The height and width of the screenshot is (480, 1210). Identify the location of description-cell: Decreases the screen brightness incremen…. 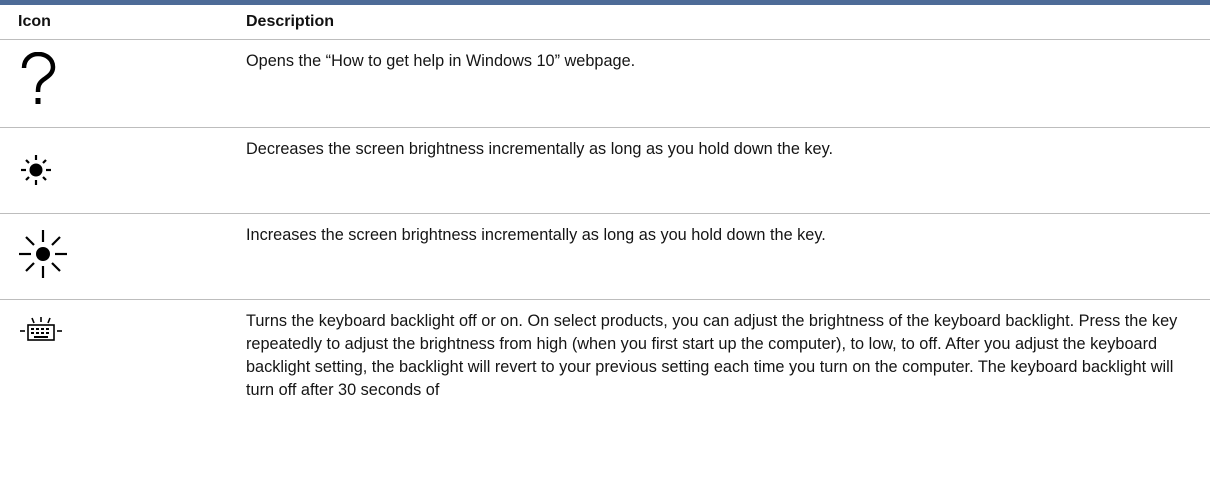
(540, 149).